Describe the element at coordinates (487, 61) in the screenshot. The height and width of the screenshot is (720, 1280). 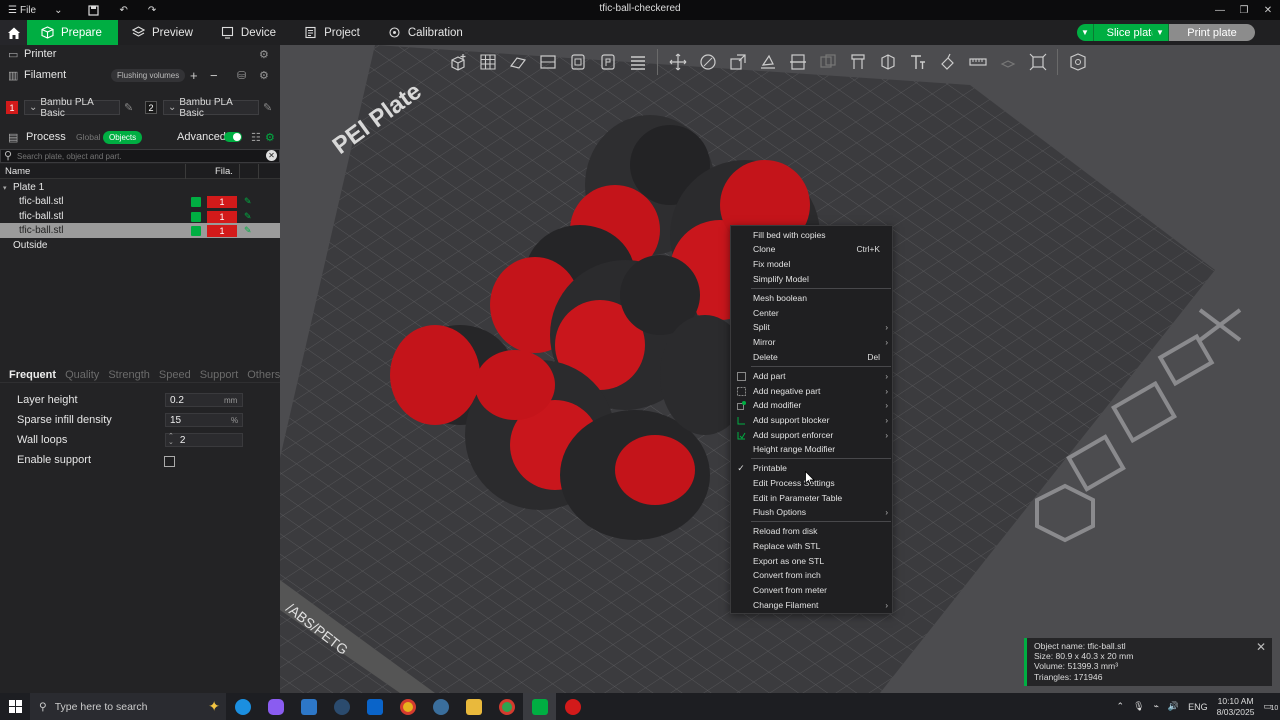
I see `grid-arrange-icon` at that location.